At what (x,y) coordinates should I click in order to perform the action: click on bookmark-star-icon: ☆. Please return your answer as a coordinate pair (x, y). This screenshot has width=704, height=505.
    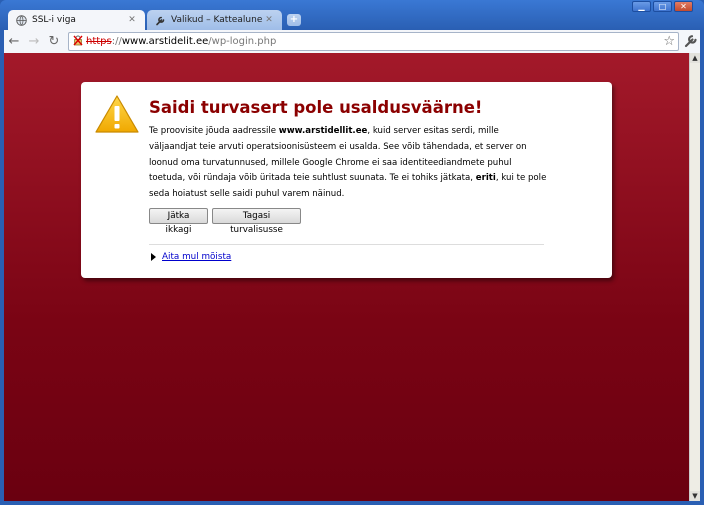
    Looking at the image, I should click on (669, 41).